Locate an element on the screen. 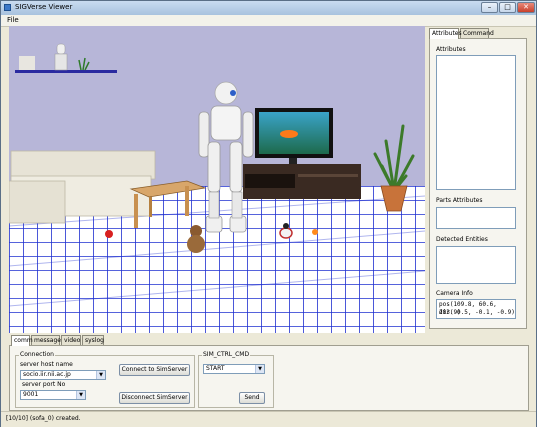 Image resolution: width=537 pixels, height=427 pixels. sim-ctrl-group: SIM_CTRL_CMD START ▼ Send is located at coordinates (236, 379).